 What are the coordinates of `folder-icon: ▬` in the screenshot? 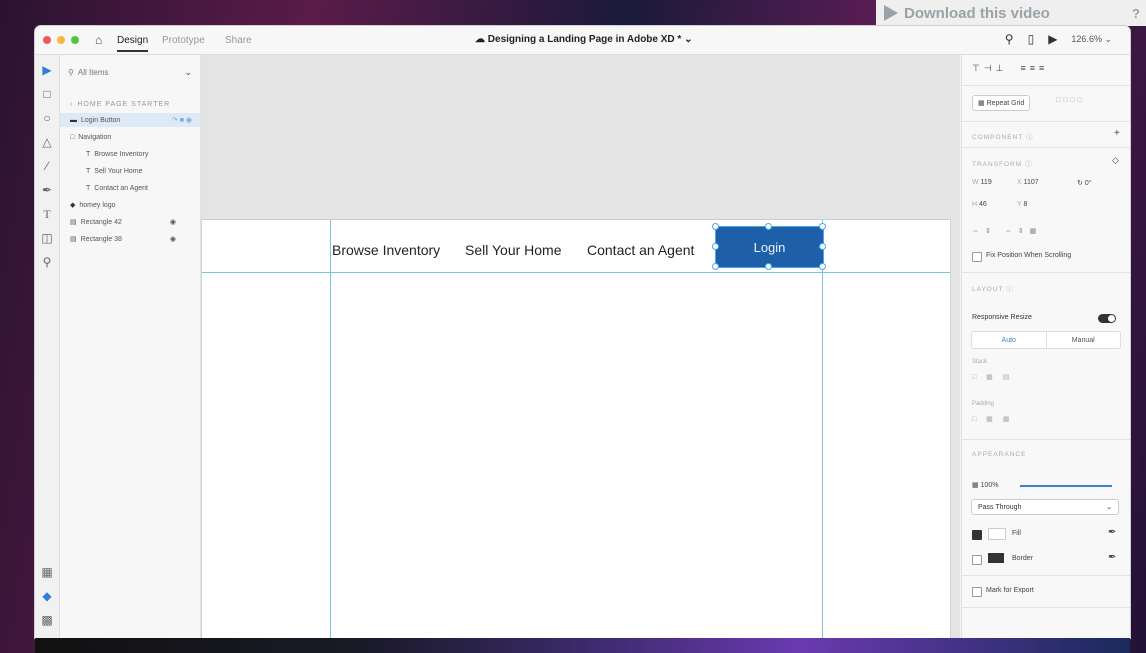 It's located at (73, 120).